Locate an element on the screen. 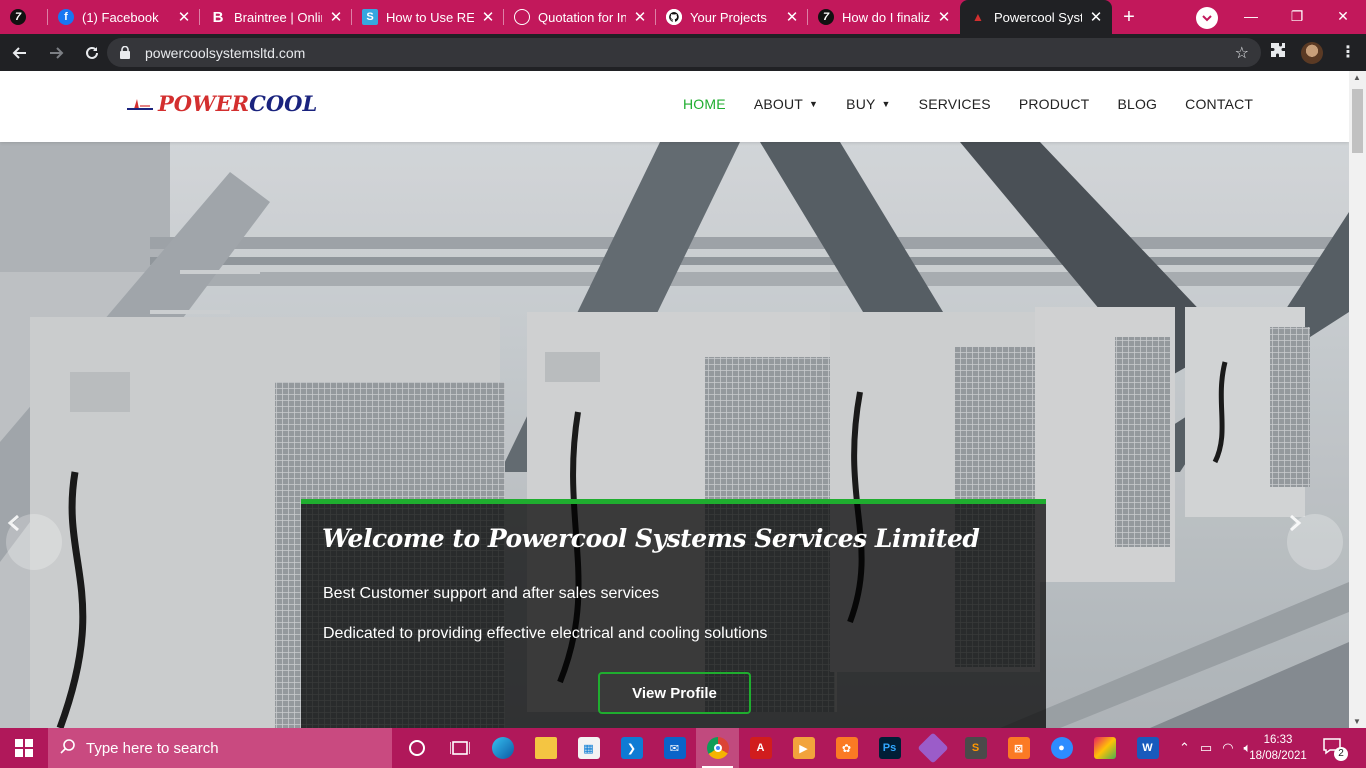 The image size is (1366, 768). clock-time: 16:33 is located at coordinates (1278, 740).